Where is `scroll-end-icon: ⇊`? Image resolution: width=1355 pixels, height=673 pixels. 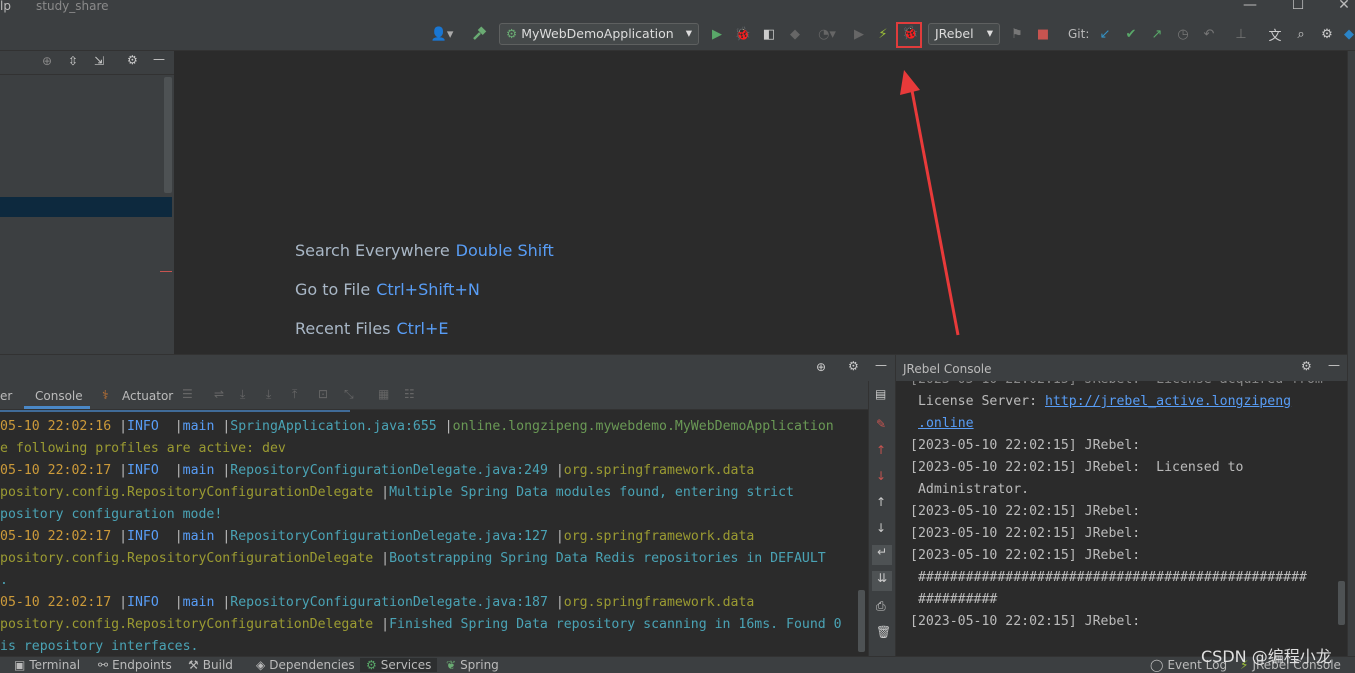 scroll-end-icon: ⇊ is located at coordinates (882, 581).